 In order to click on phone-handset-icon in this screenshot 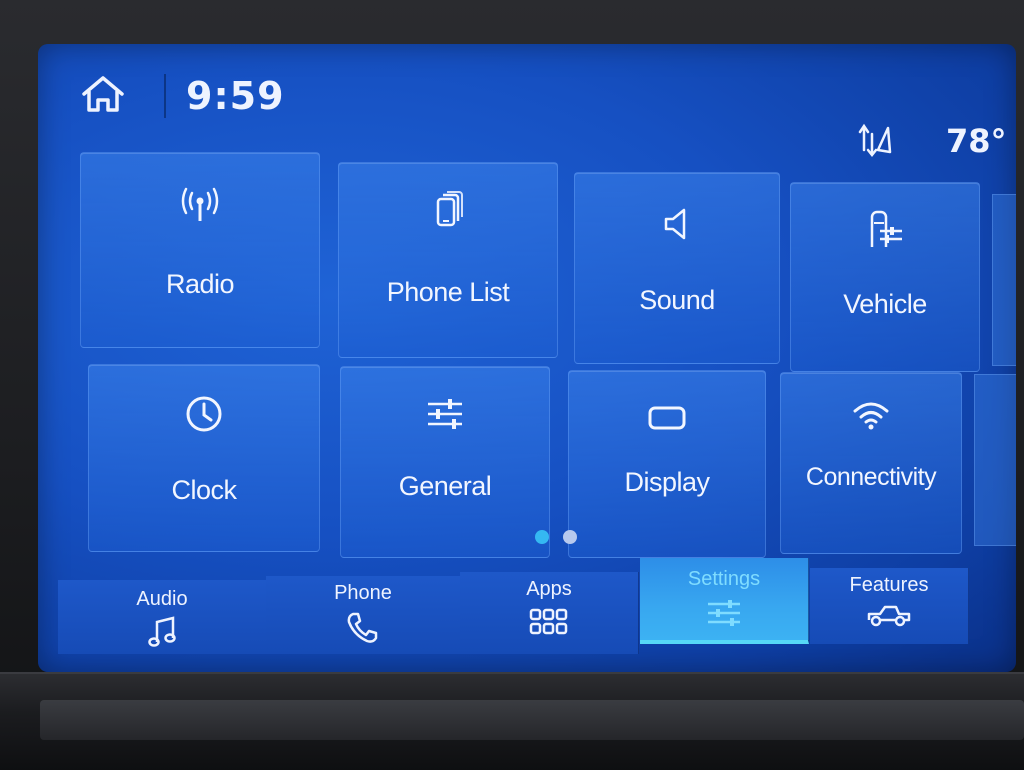, I will do `click(362, 627)`.